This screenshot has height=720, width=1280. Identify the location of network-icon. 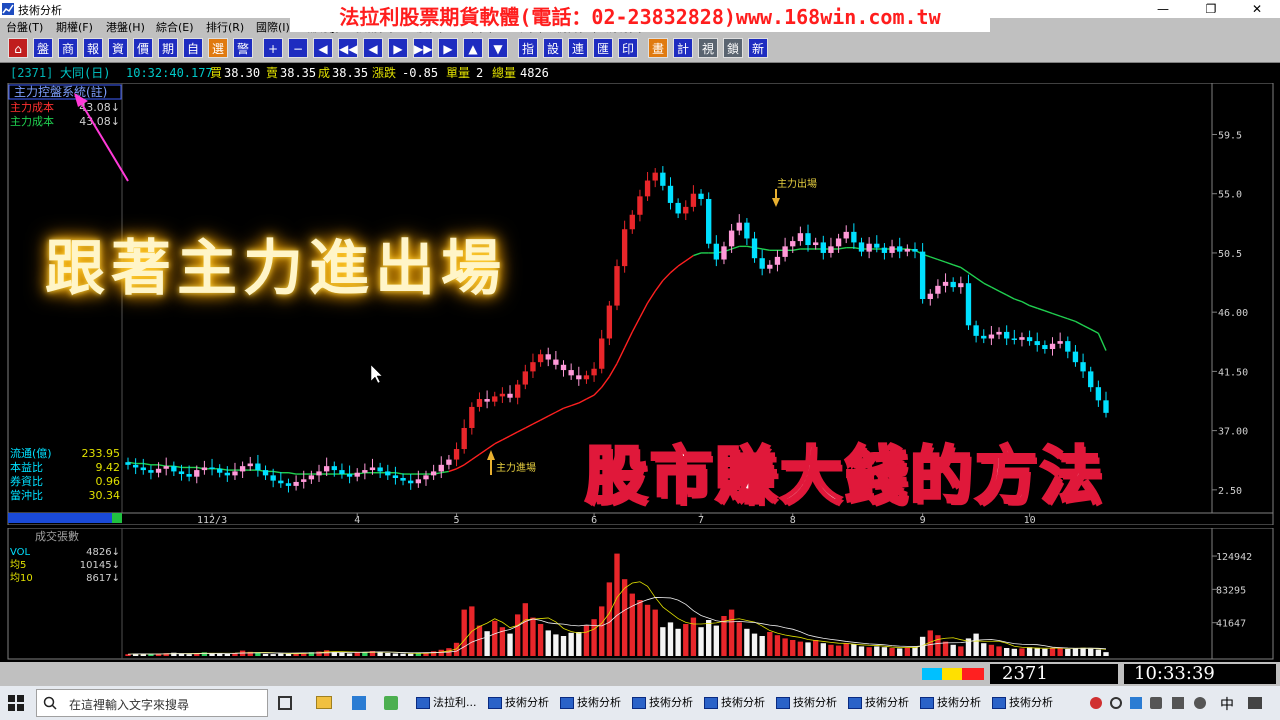
(1178, 703).